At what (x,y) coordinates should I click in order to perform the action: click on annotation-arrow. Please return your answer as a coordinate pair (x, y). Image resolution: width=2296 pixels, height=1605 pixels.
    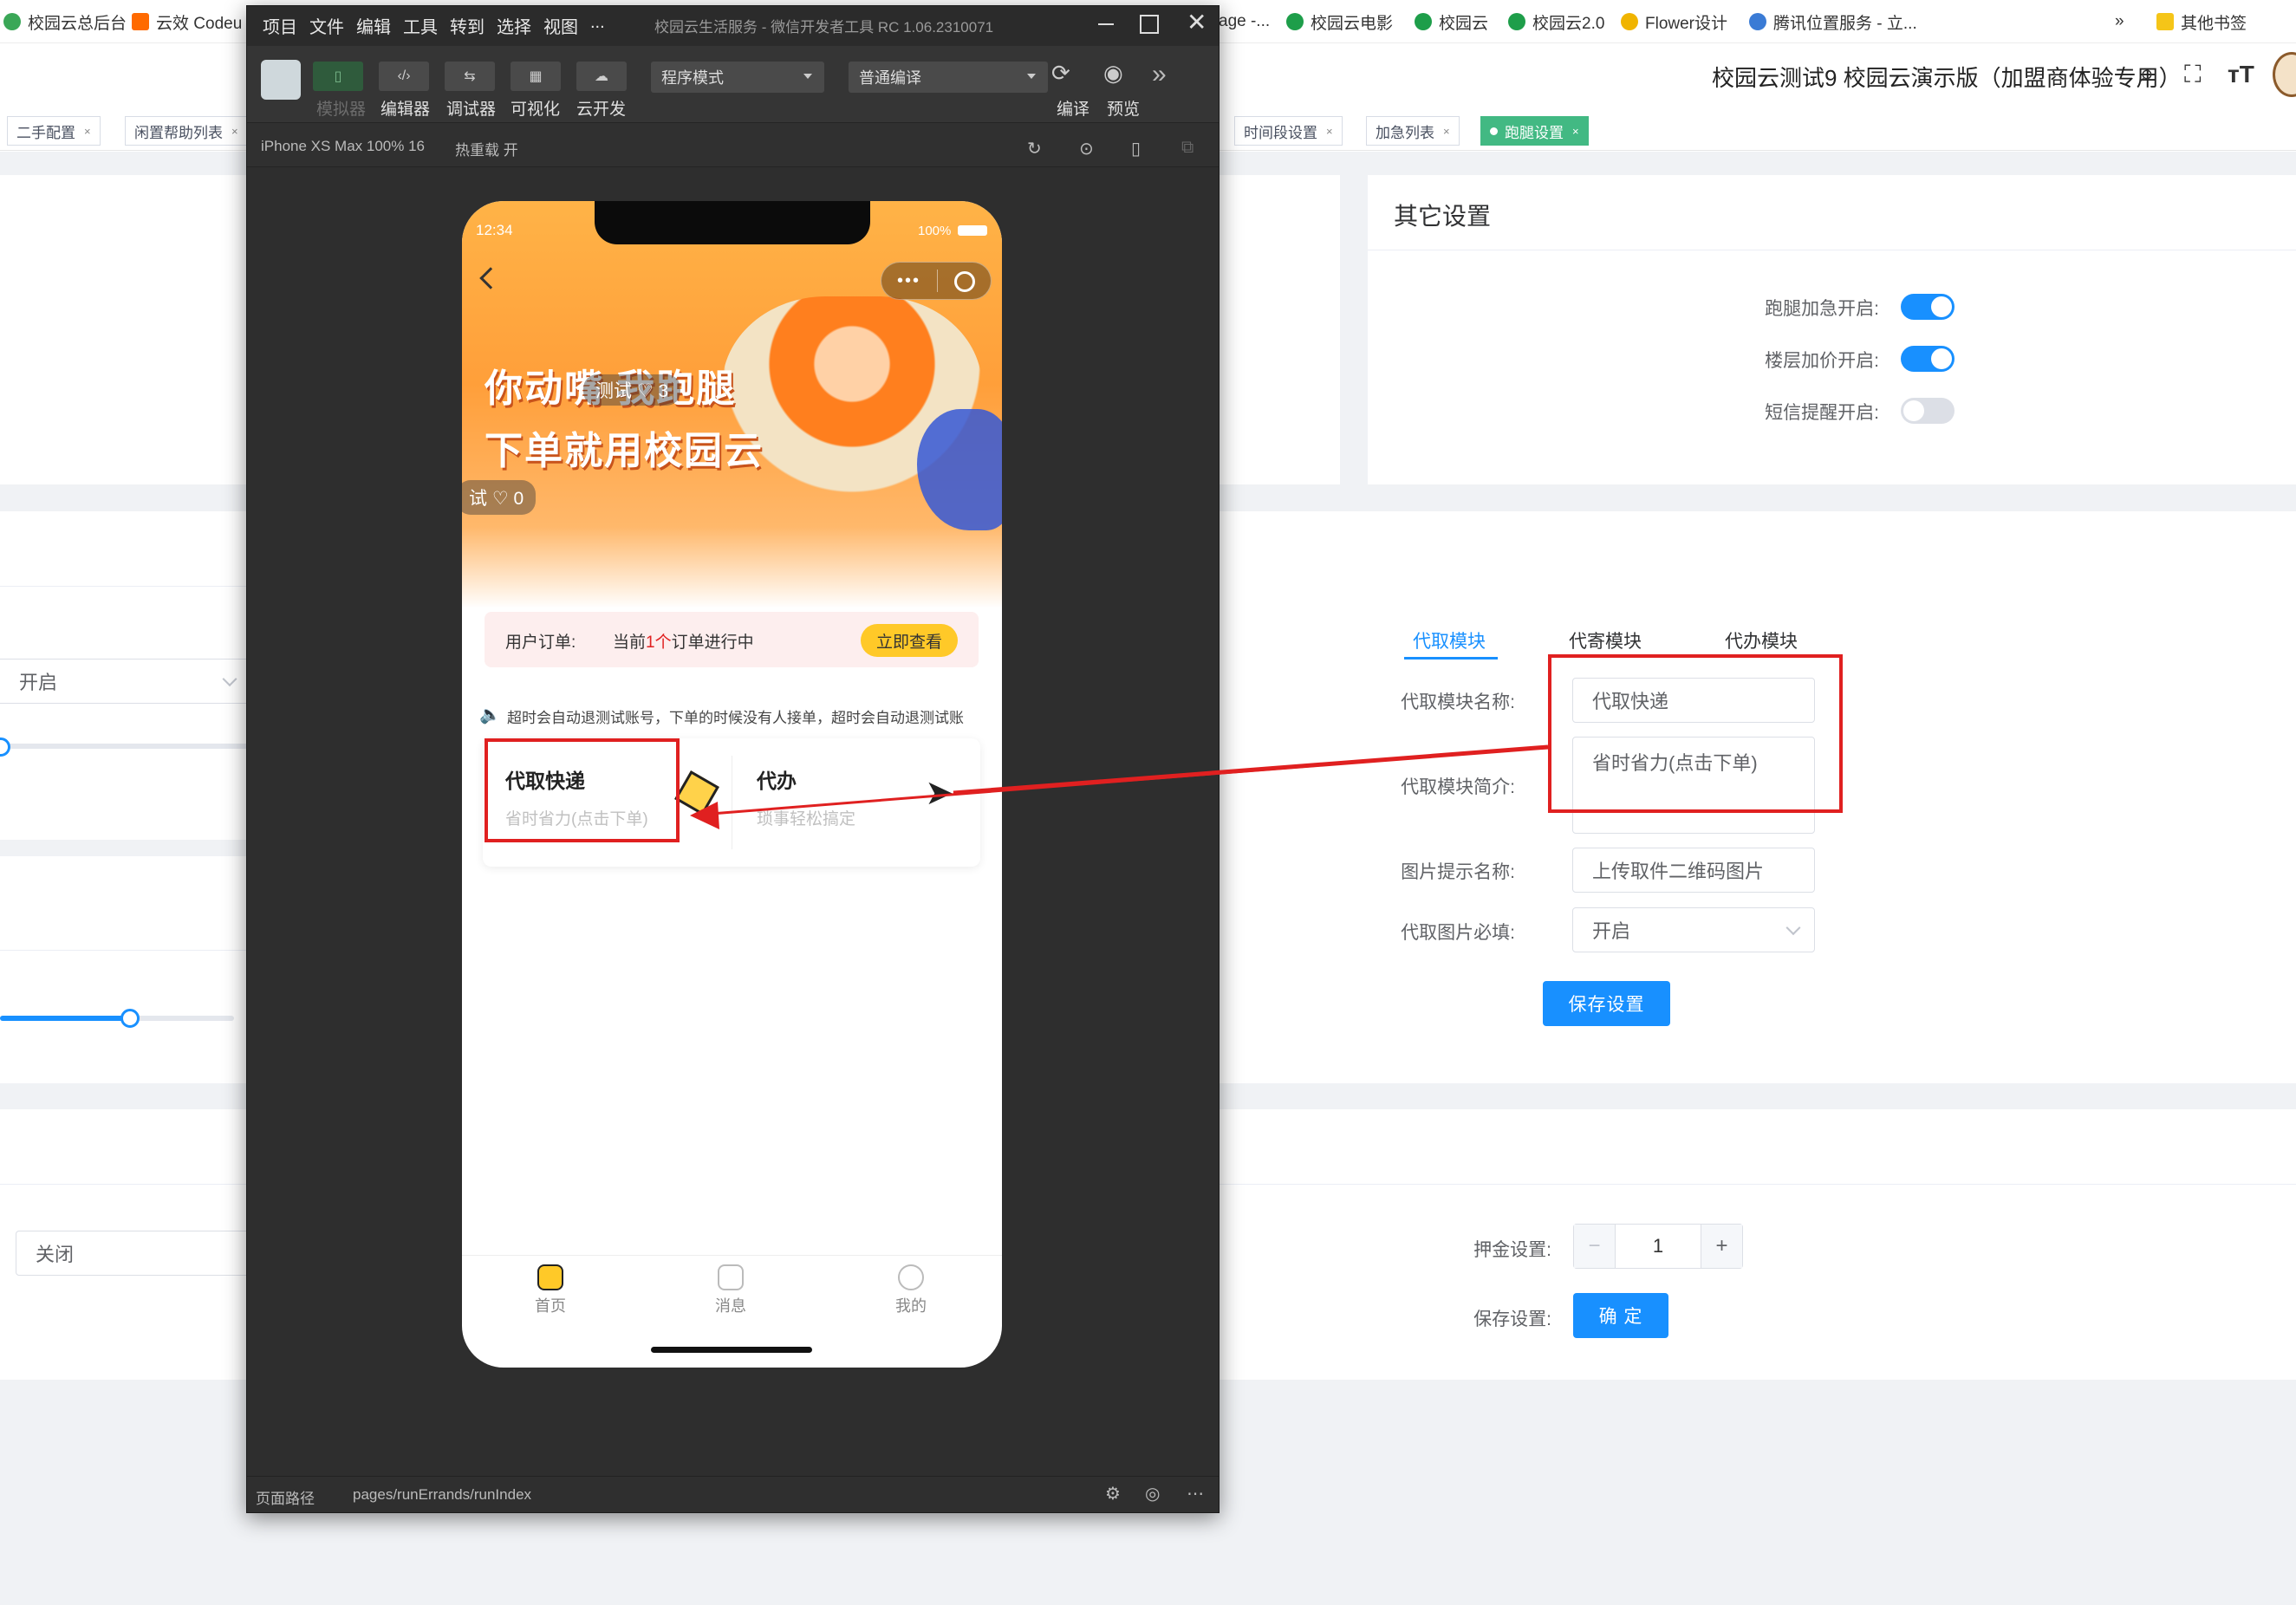
    Looking at the image, I should click on (1119, 786).